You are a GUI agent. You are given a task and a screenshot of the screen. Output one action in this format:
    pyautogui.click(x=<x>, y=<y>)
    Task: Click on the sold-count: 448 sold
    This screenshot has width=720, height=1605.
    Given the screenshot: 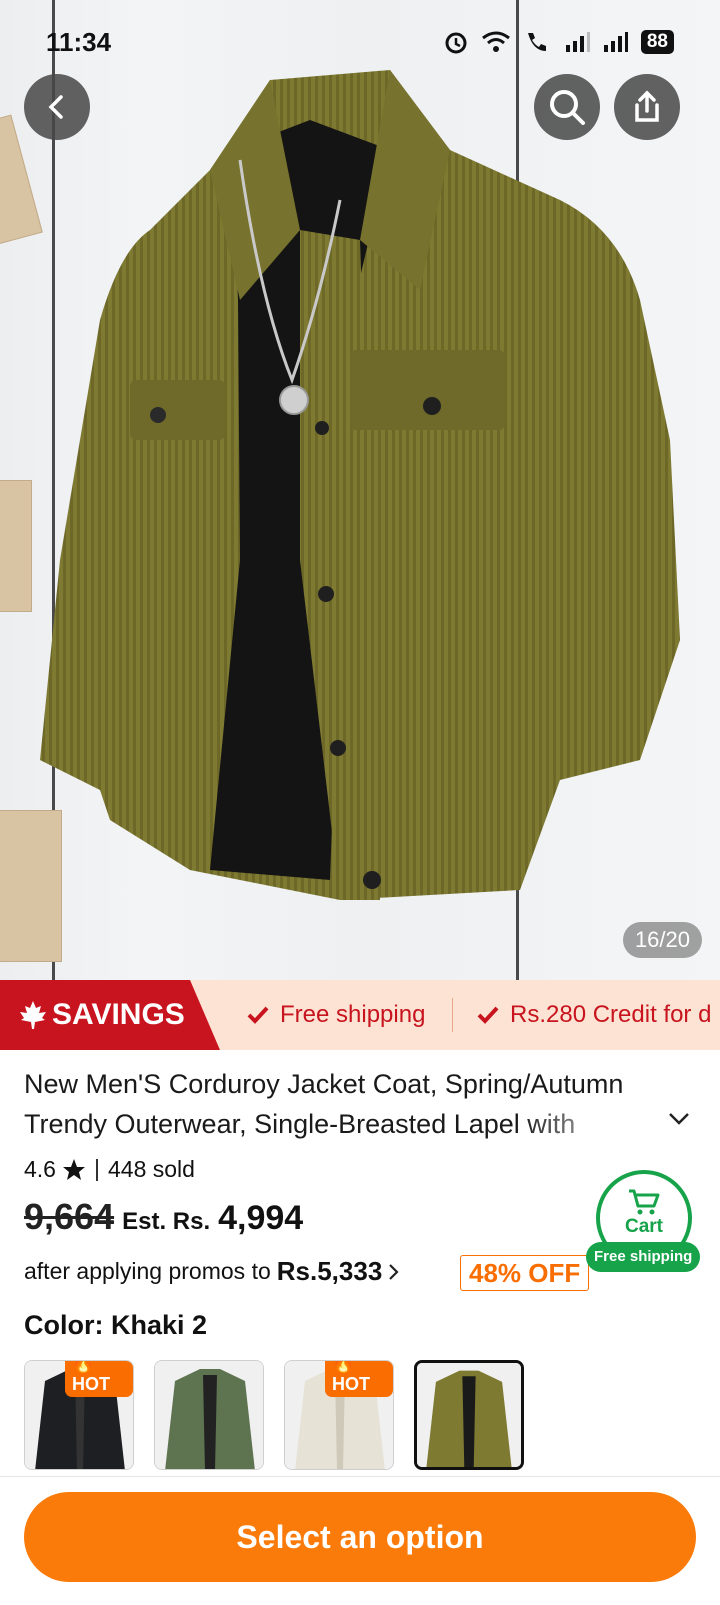 What is the action you would take?
    pyautogui.click(x=151, y=1169)
    